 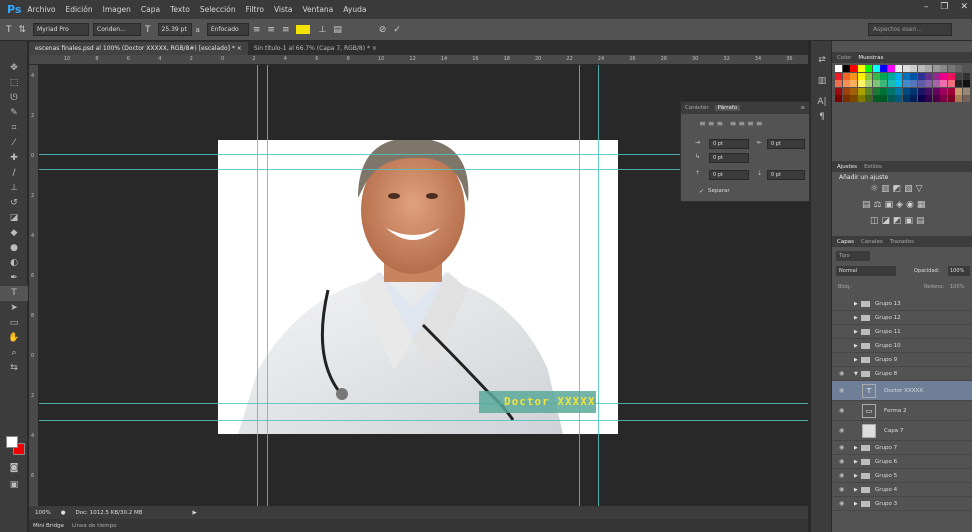 I want to click on stamp-tool-icon: ⊥, so click(x=14, y=188).